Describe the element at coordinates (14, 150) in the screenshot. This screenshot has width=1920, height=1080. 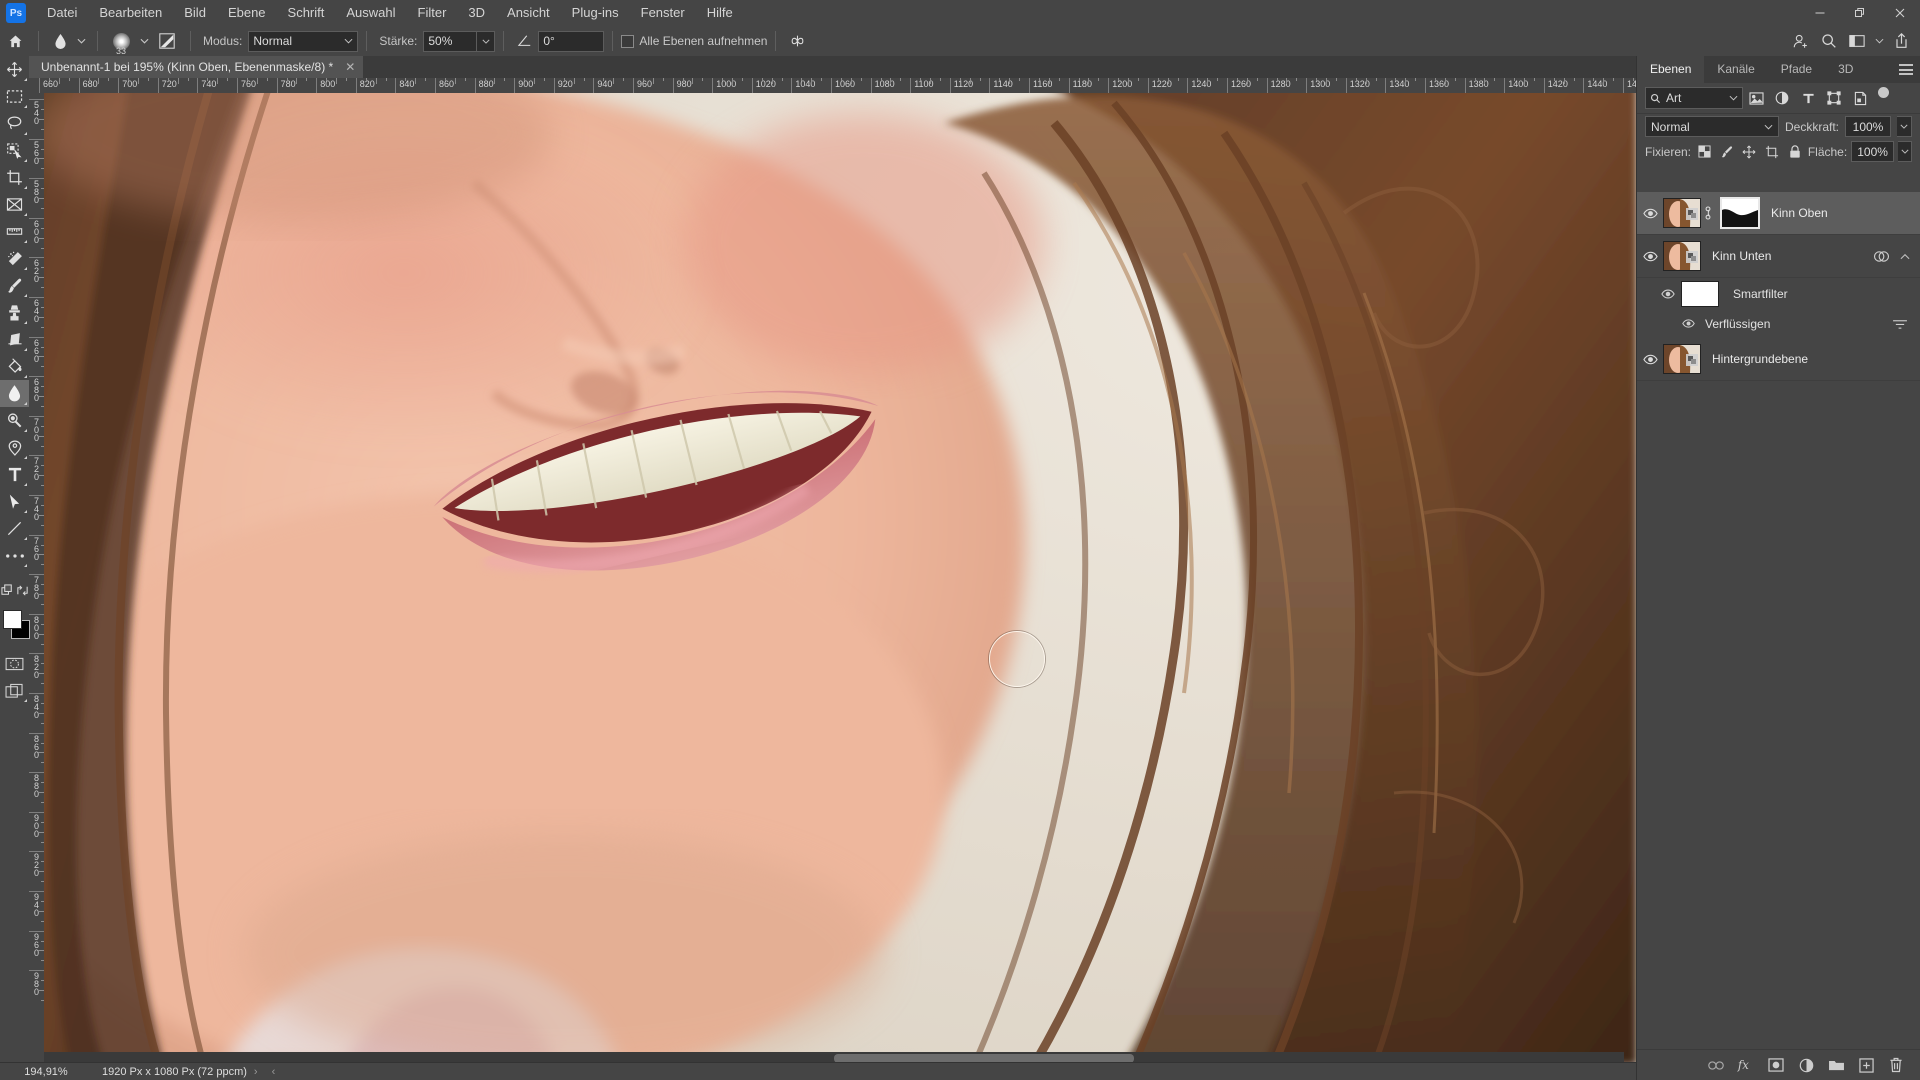
I see `quick-selection-tool` at that location.